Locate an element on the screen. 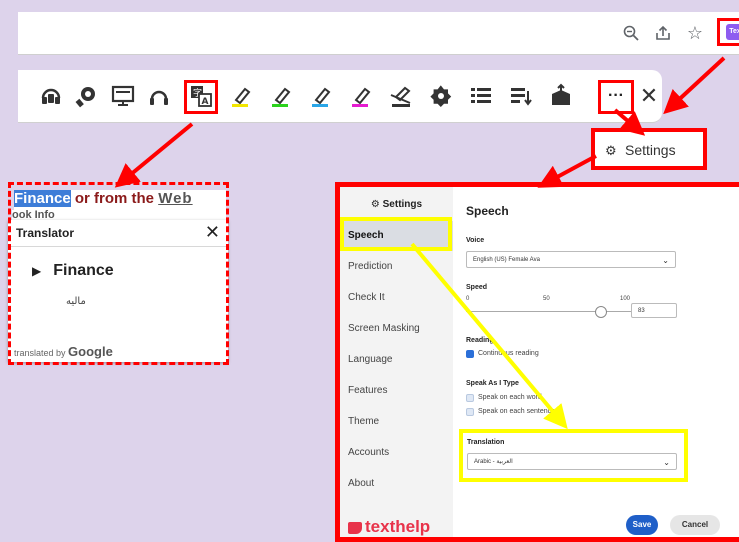 Image resolution: width=739 pixels, height=542 pixels. arrow-more-to-settings is located at coordinates (629, 122).